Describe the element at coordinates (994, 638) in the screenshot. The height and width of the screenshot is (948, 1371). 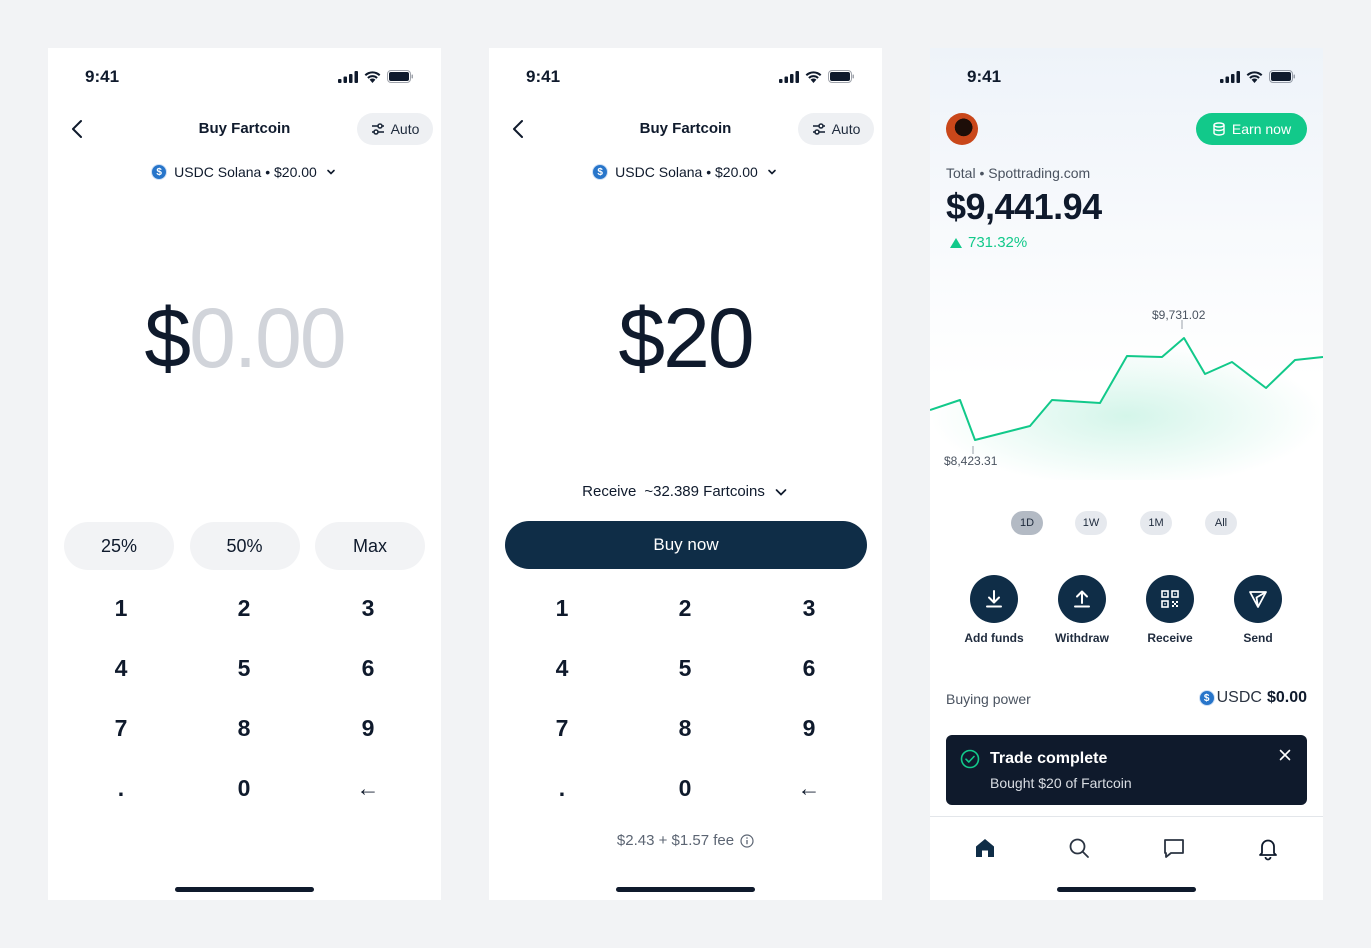
I see `add-funds-label: Add funds` at that location.